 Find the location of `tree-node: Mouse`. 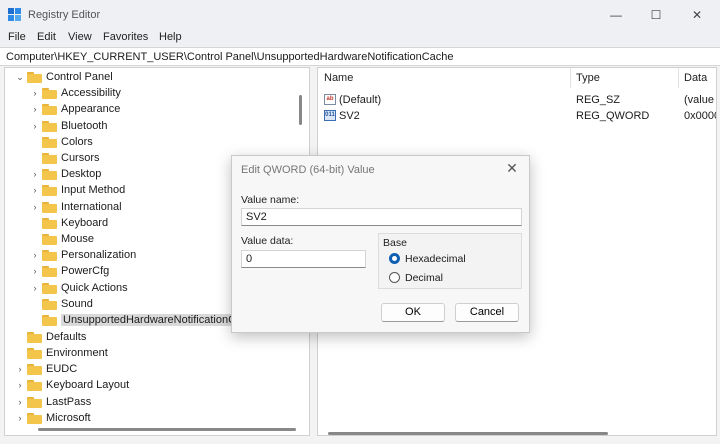

tree-node: Mouse is located at coordinates (62, 239).